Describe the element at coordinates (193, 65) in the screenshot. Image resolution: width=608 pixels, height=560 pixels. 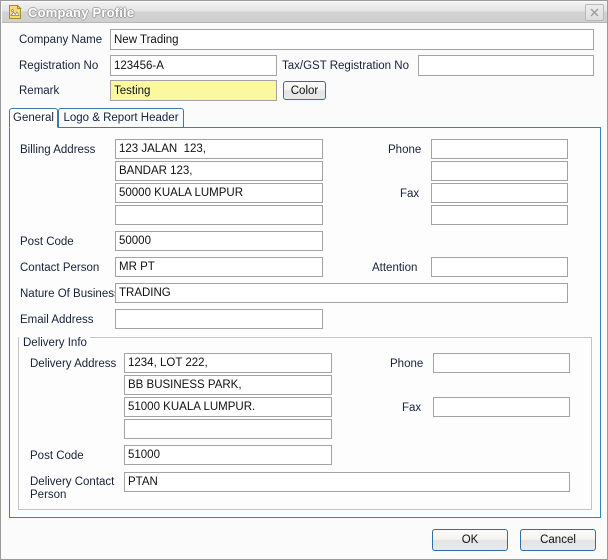
I see `registration-no-input` at that location.